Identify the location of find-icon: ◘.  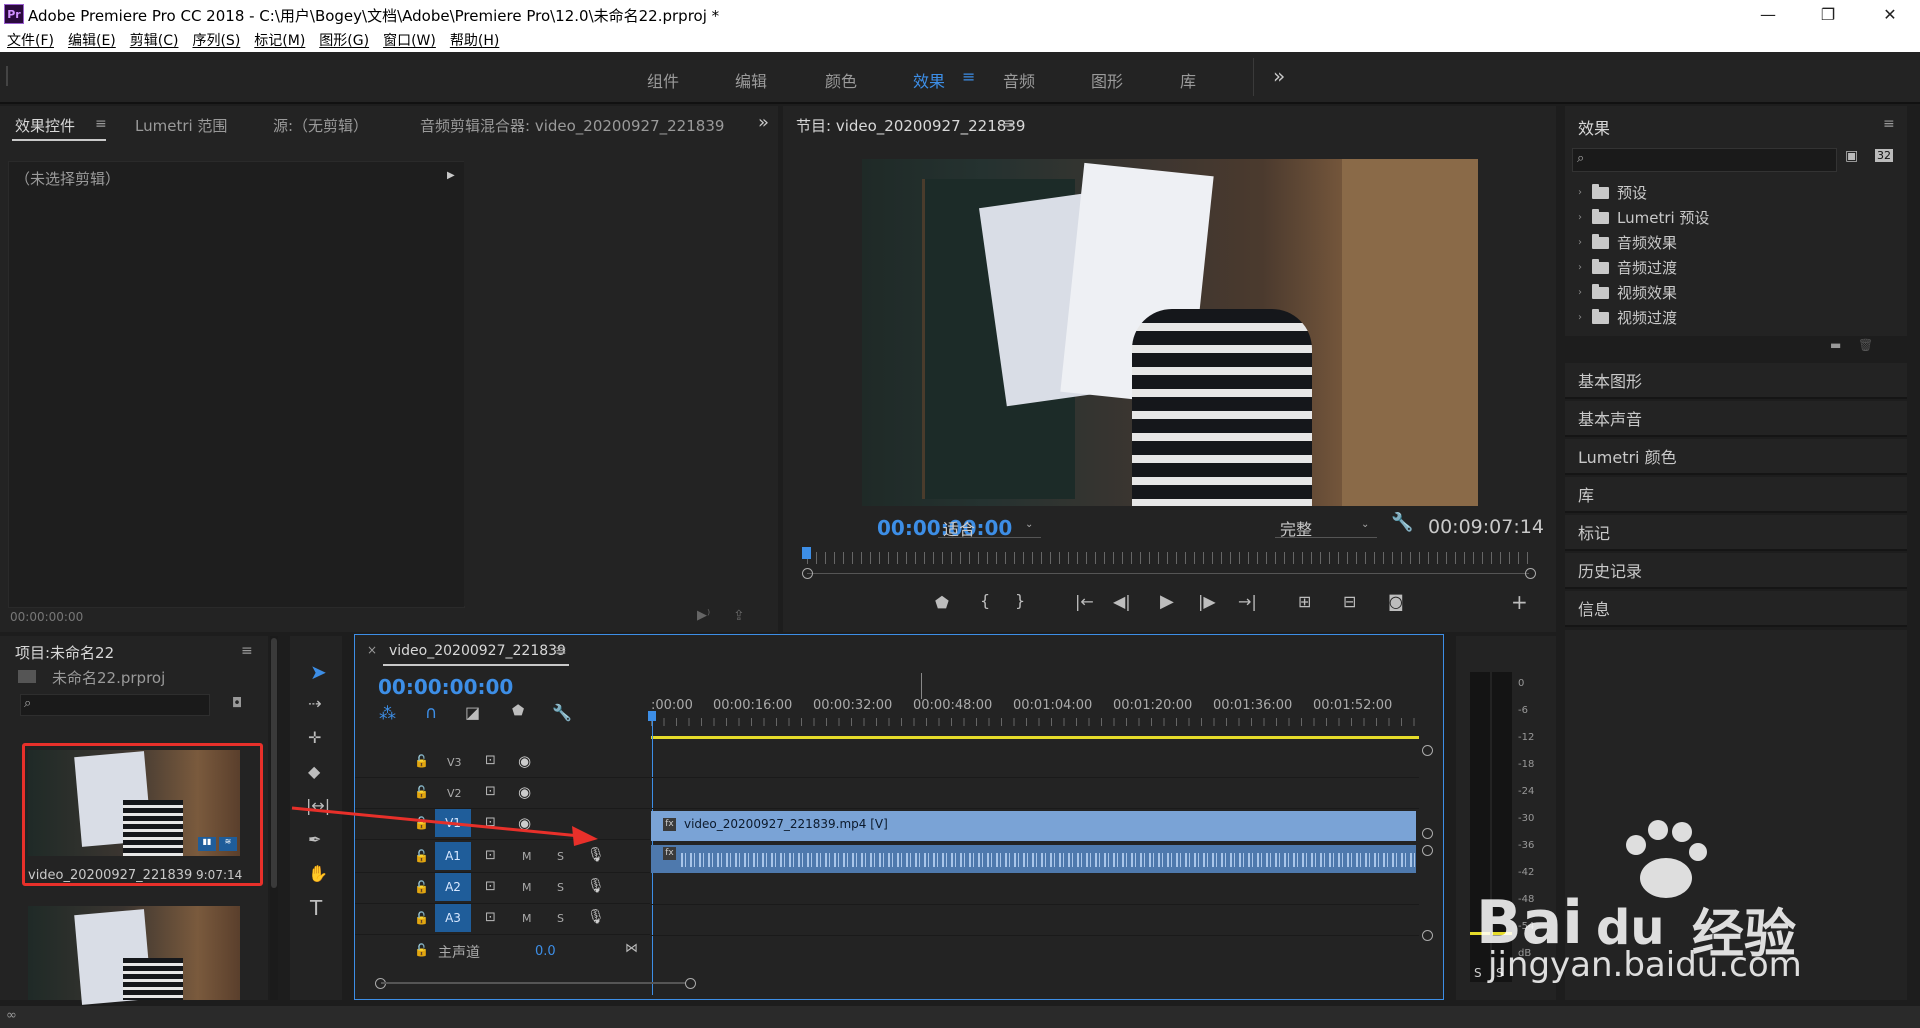
(237, 703).